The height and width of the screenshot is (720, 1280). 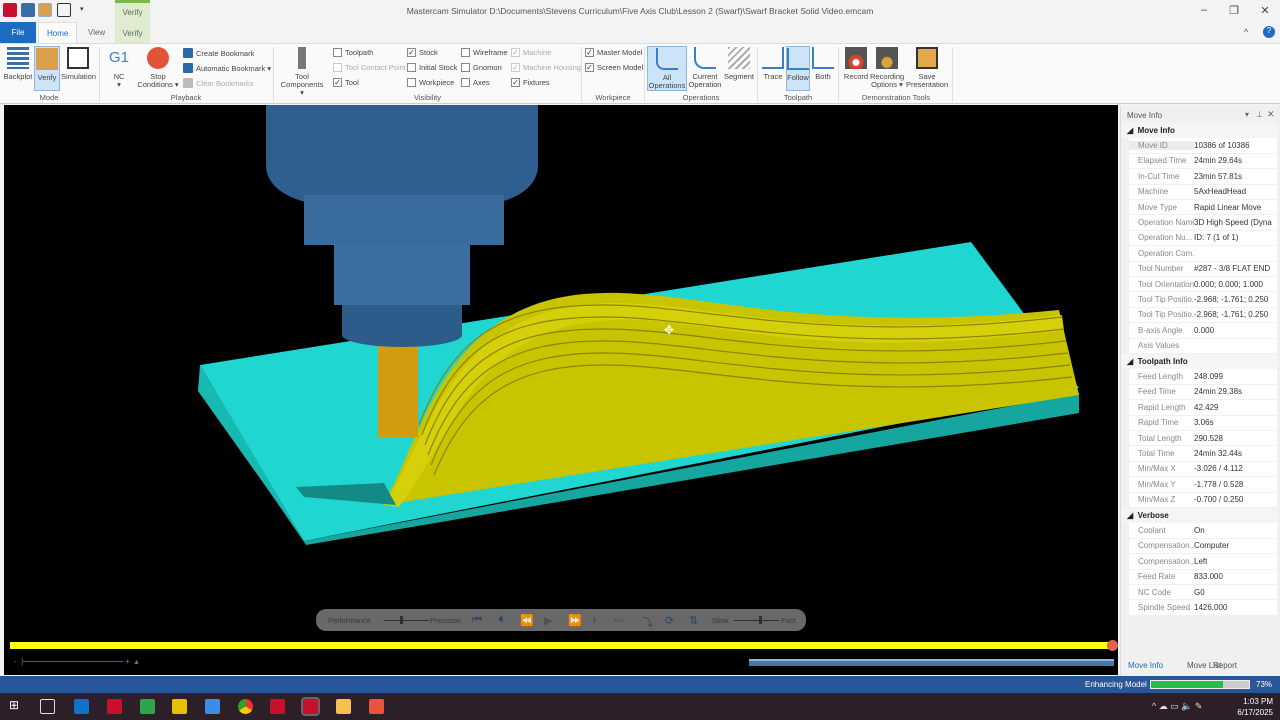 What do you see at coordinates (760, 620) in the screenshot?
I see `speed-slider-handle` at bounding box center [760, 620].